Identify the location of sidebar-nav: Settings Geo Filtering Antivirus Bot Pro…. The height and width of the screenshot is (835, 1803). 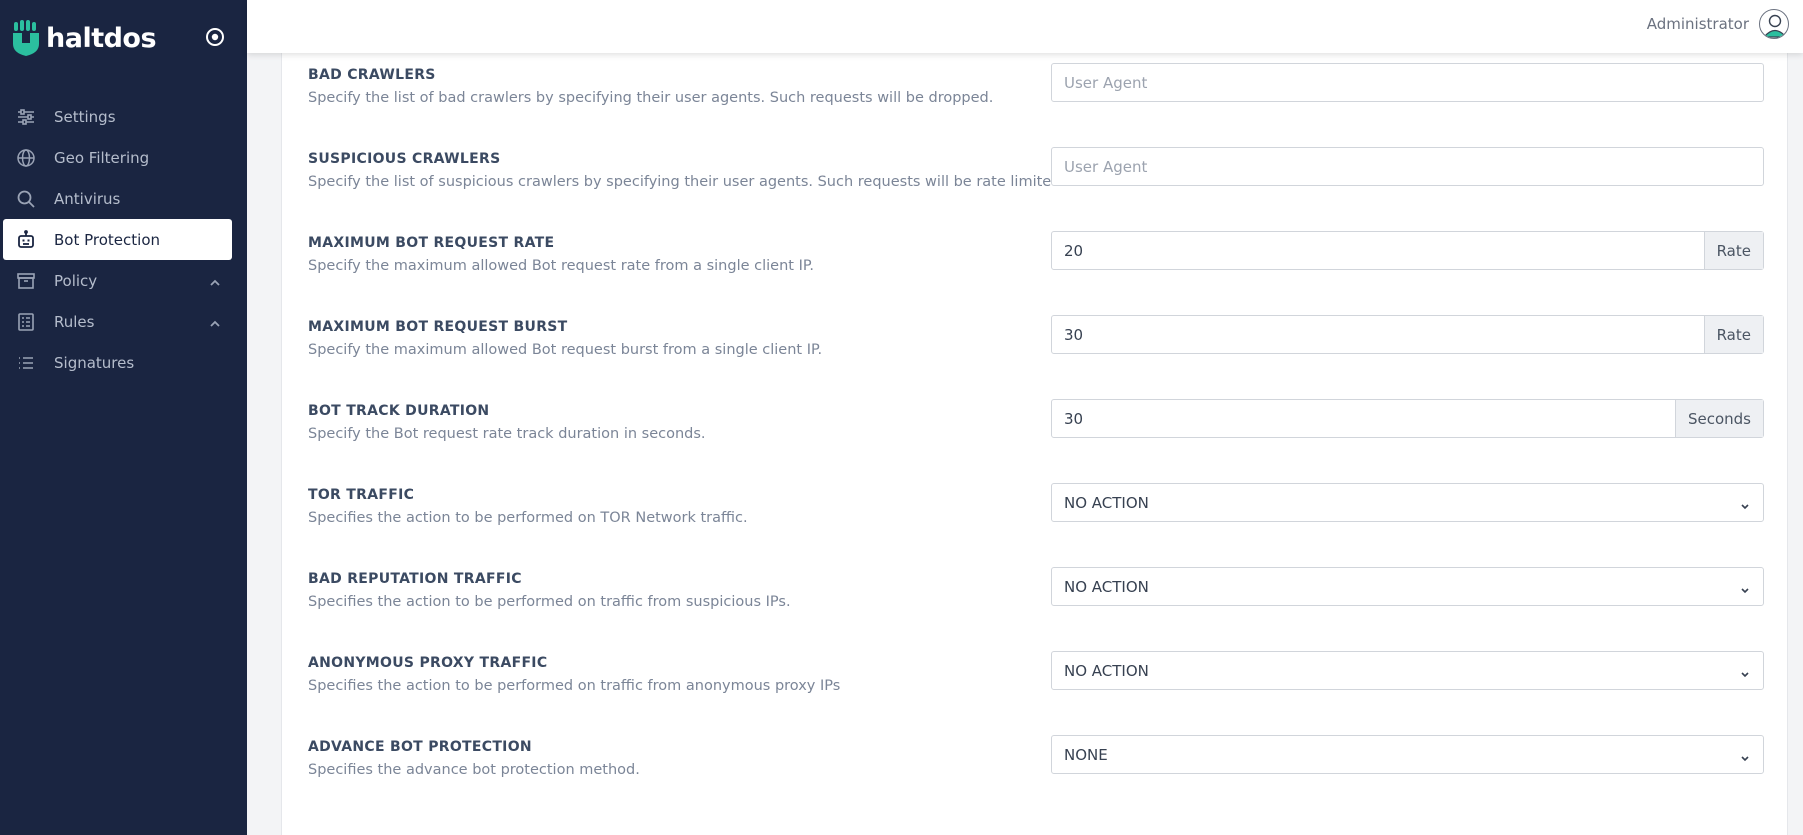
(123, 239).